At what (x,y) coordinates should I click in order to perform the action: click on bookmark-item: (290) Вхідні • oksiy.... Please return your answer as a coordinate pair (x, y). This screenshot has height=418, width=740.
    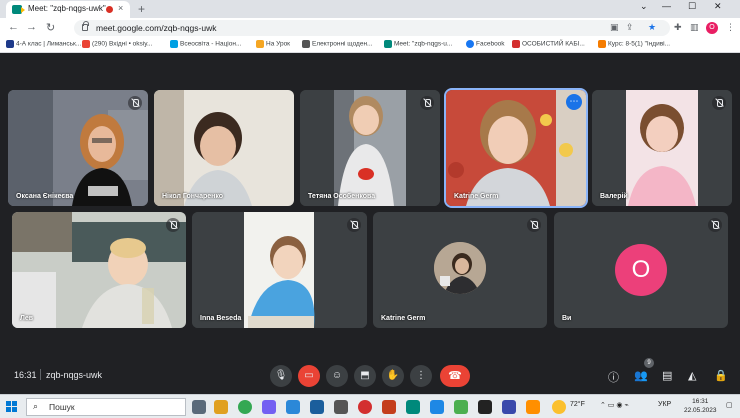
    Looking at the image, I should click on (117, 44).